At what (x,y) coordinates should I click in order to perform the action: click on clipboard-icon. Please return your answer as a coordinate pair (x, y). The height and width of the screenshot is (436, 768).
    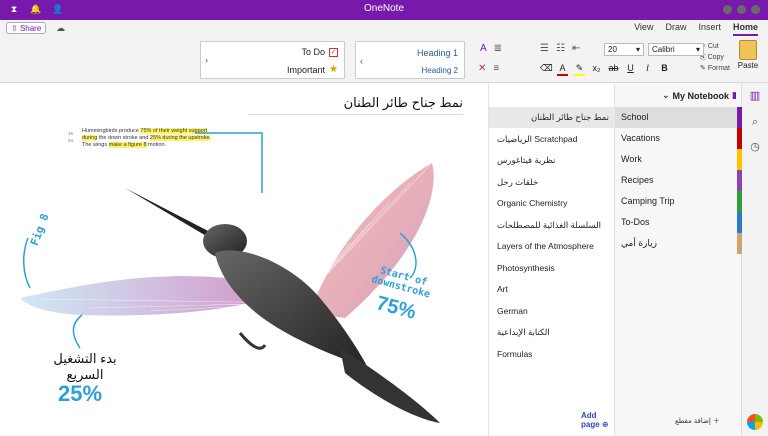
    Looking at the image, I should click on (748, 50).